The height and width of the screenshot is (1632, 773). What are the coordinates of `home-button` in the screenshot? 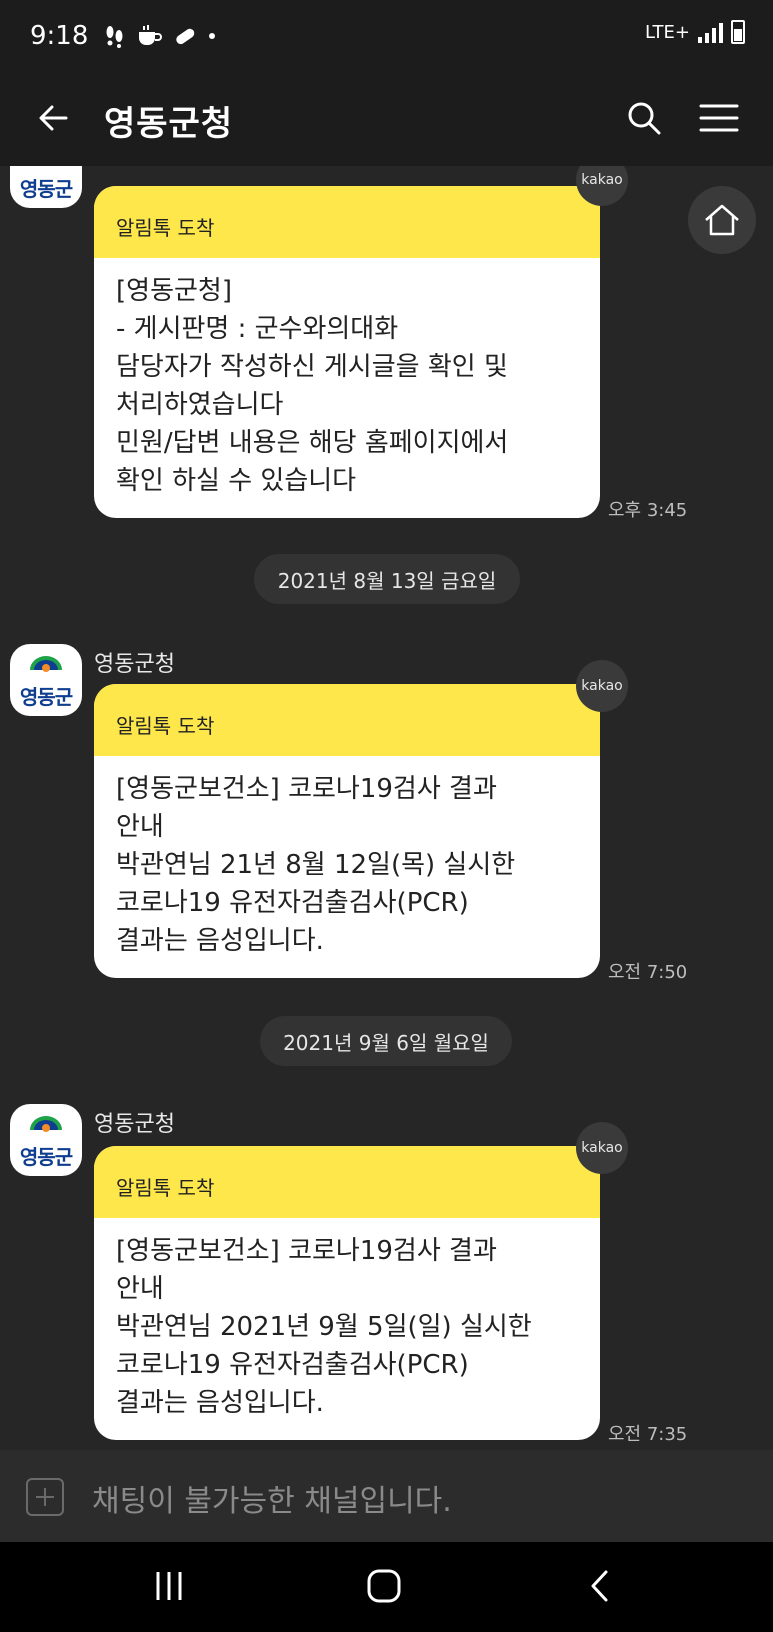 It's located at (722, 220).